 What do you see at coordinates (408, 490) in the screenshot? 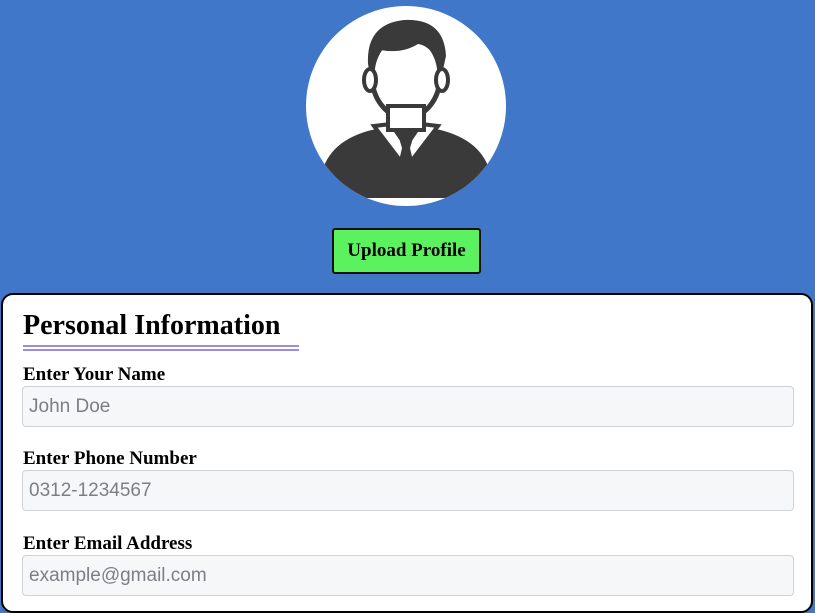
I see `phone-input` at bounding box center [408, 490].